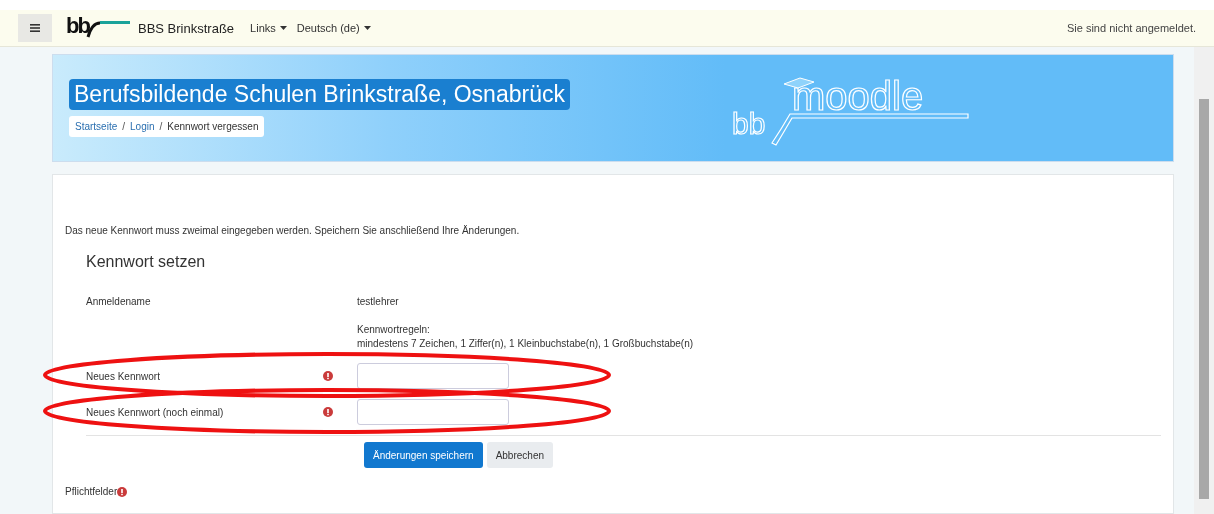  I want to click on dropdown-menu: Links, so click(268, 28).